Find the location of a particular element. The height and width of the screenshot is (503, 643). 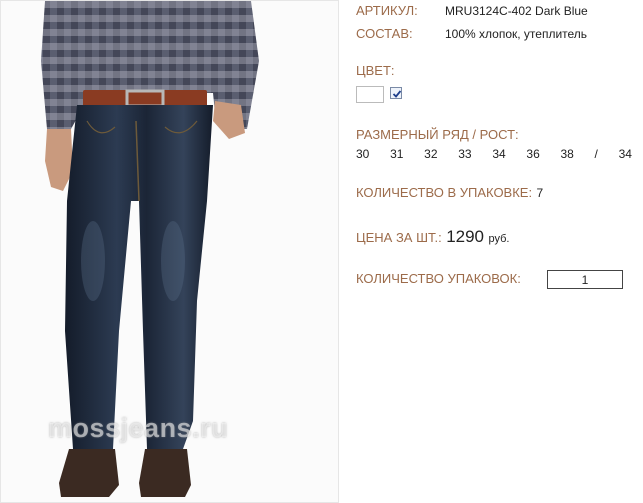

size-item: 31 is located at coordinates (397, 154).